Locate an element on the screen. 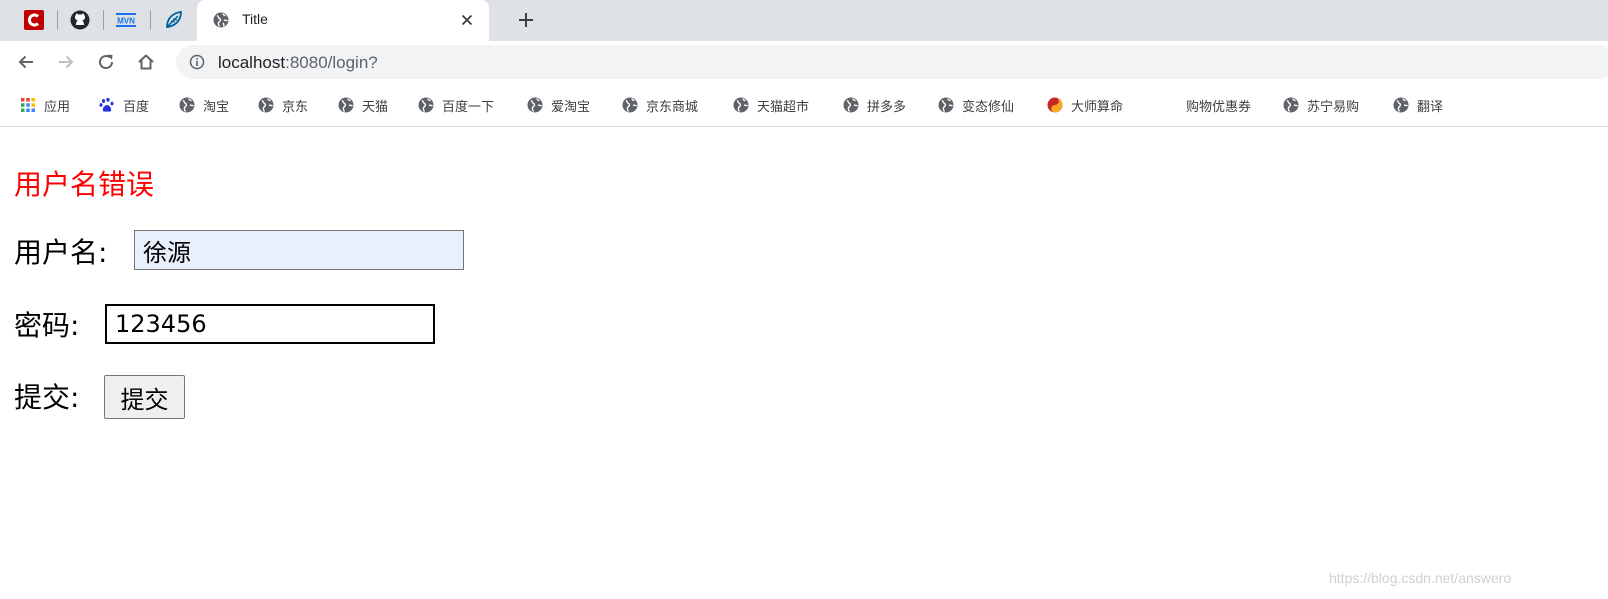 The height and width of the screenshot is (599, 1608). bookmark-label: 百度 is located at coordinates (136, 107).